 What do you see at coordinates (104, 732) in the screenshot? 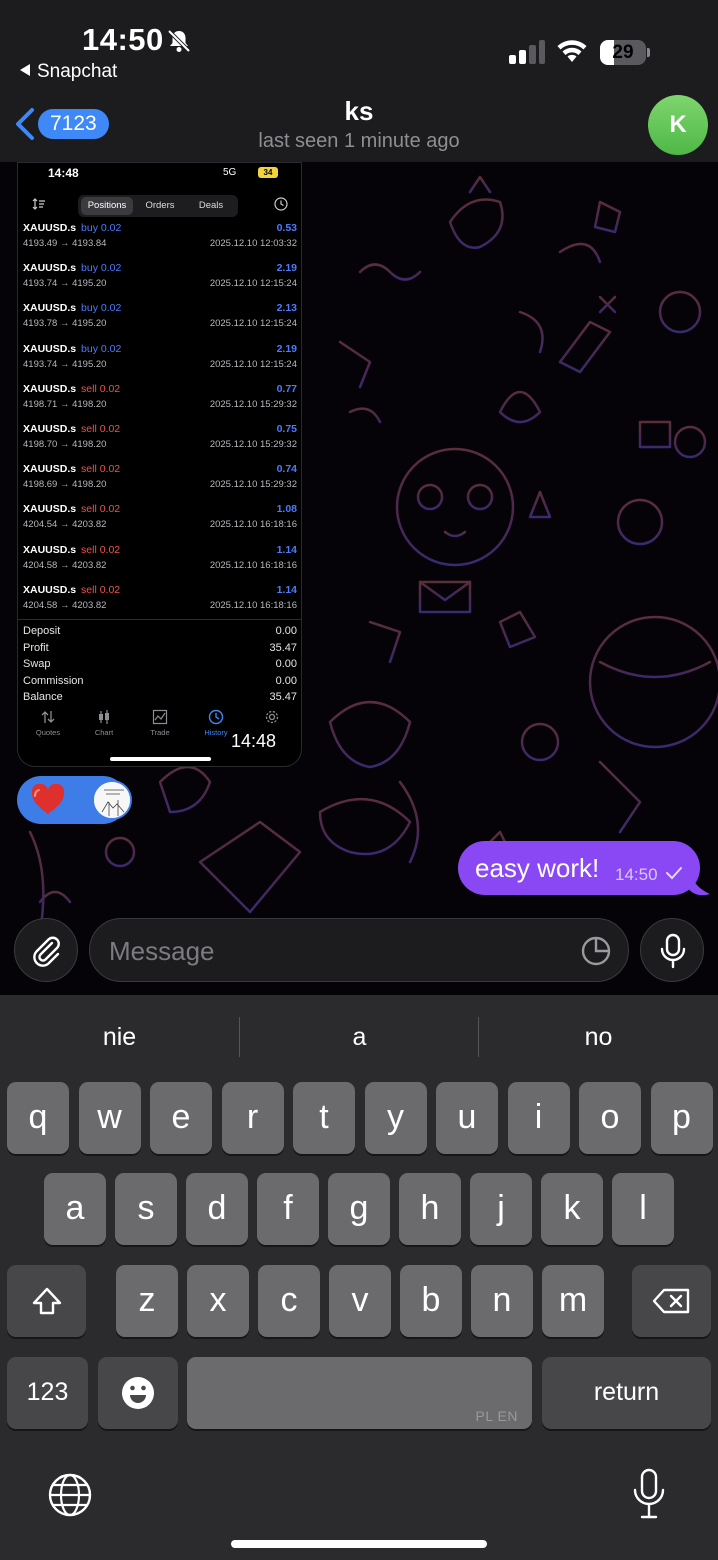
I see `tab-chart-label: Chart` at bounding box center [104, 732].